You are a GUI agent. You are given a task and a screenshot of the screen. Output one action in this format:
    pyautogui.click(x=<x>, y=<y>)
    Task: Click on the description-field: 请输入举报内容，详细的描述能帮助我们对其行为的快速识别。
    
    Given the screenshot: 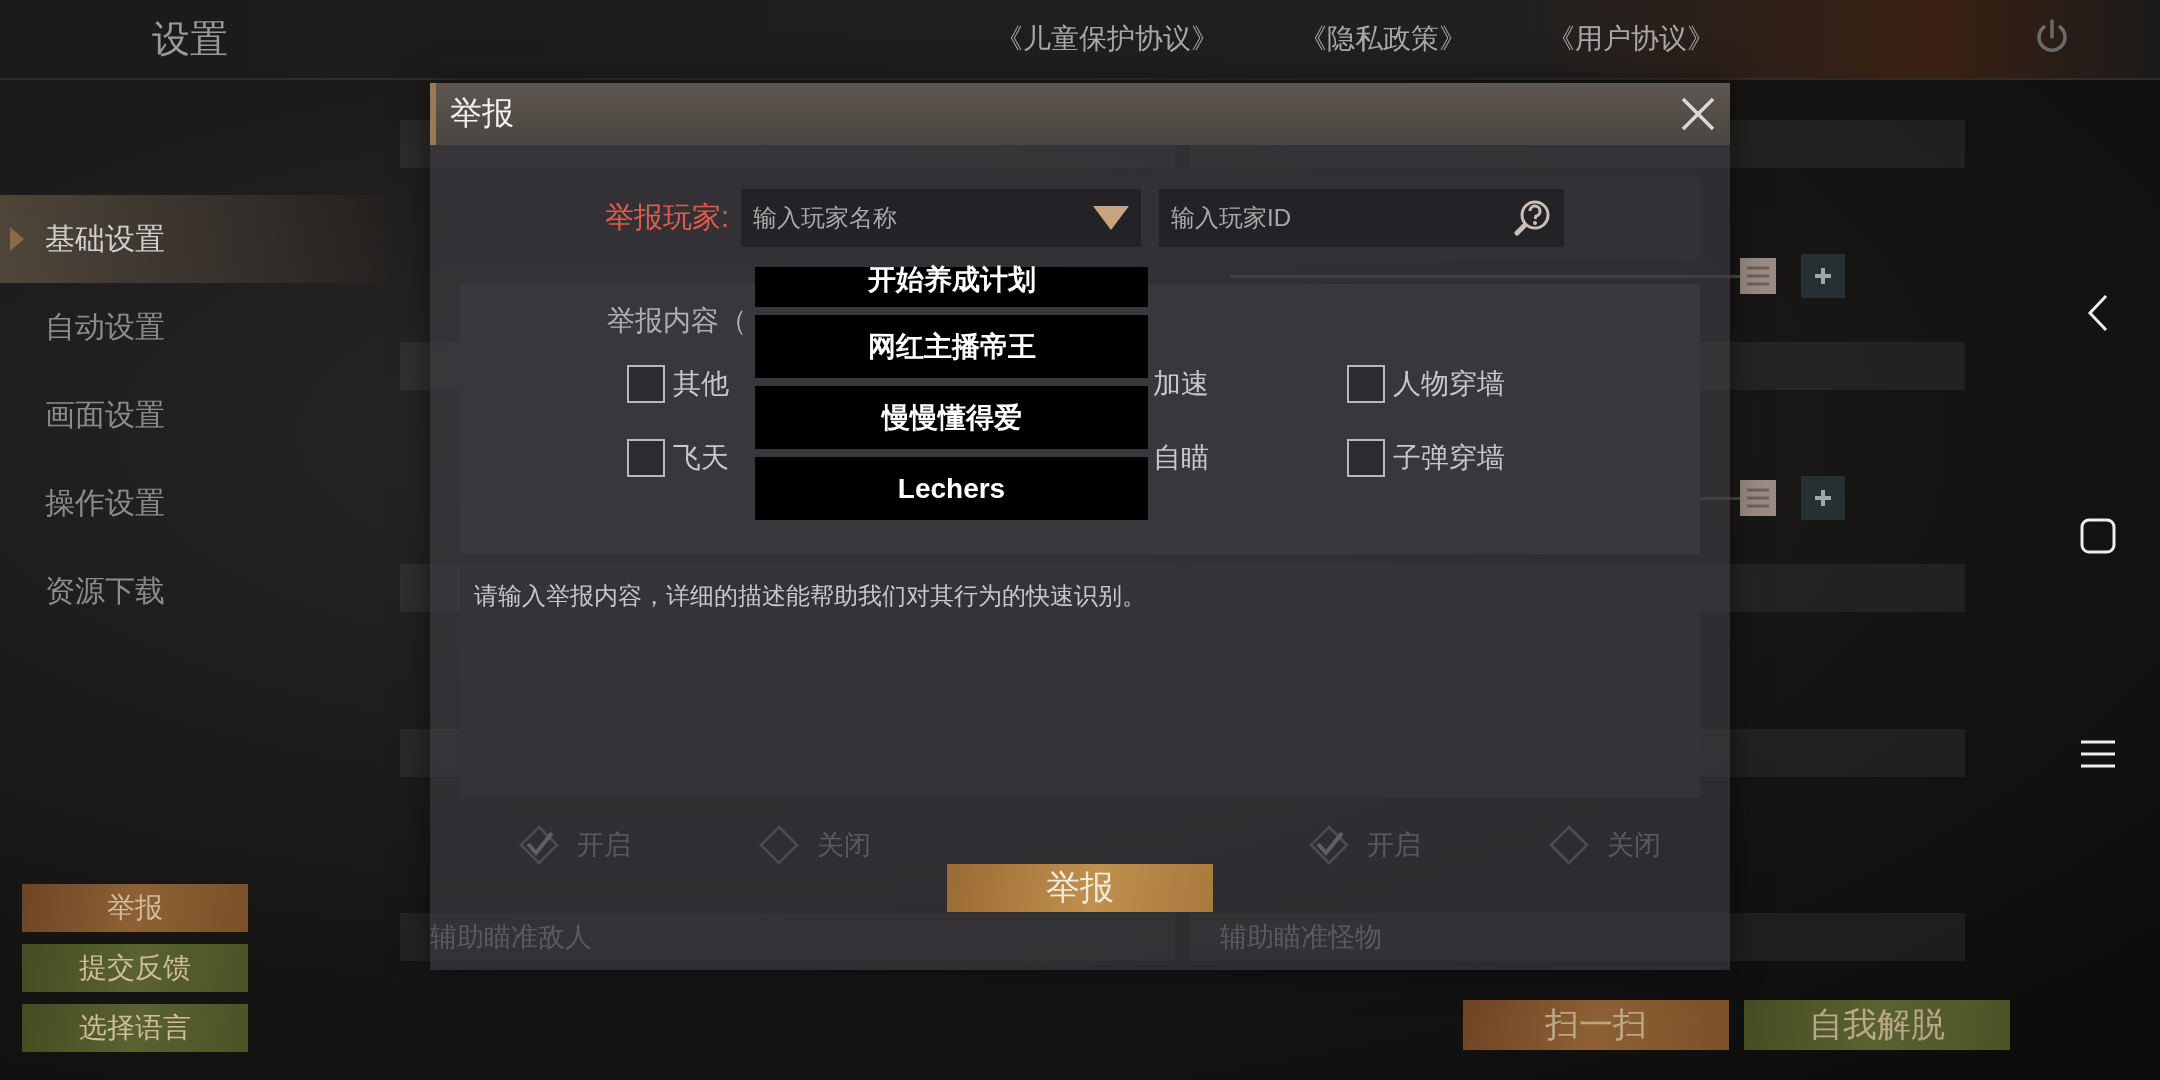 What is the action you would take?
    pyautogui.click(x=1080, y=683)
    